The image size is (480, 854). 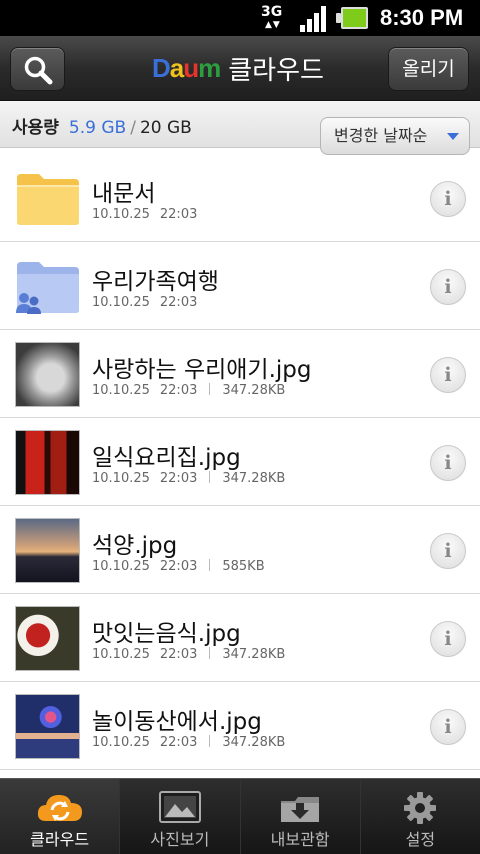 I want to click on status-time: 8:30 PM, so click(x=422, y=17).